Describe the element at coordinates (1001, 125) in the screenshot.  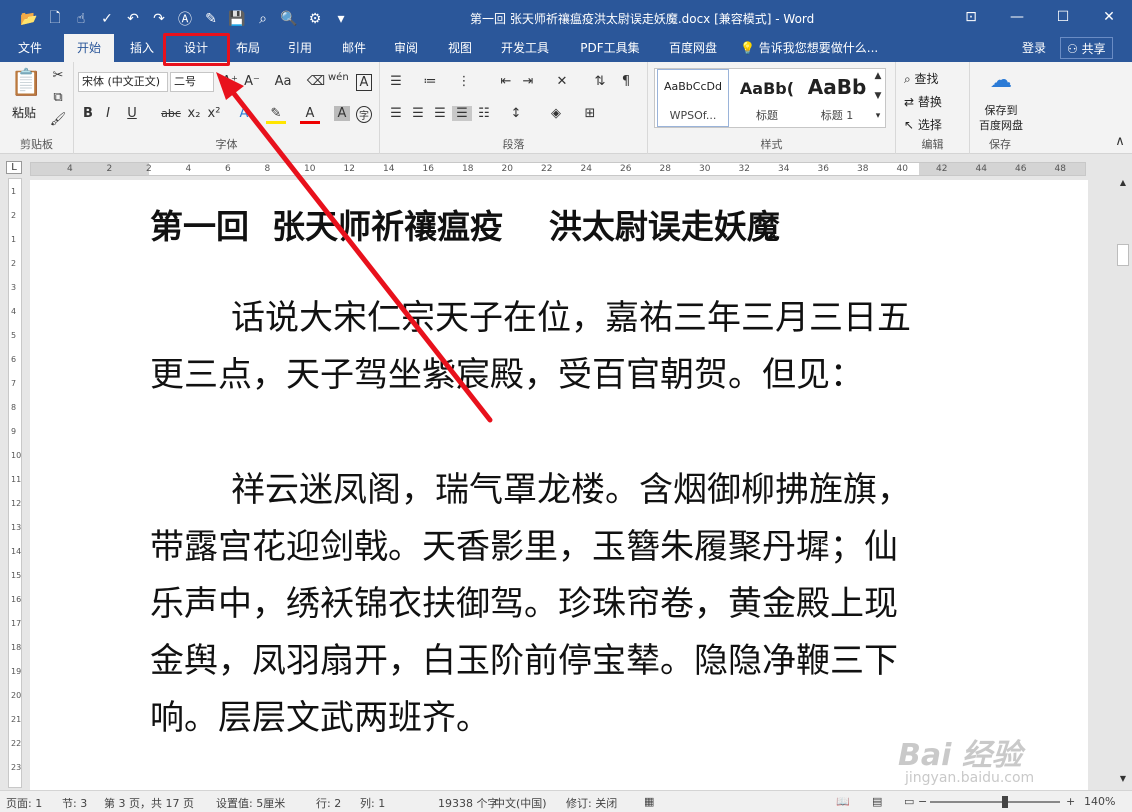
I see `baidu-netdisk-label: 百度网盘` at that location.